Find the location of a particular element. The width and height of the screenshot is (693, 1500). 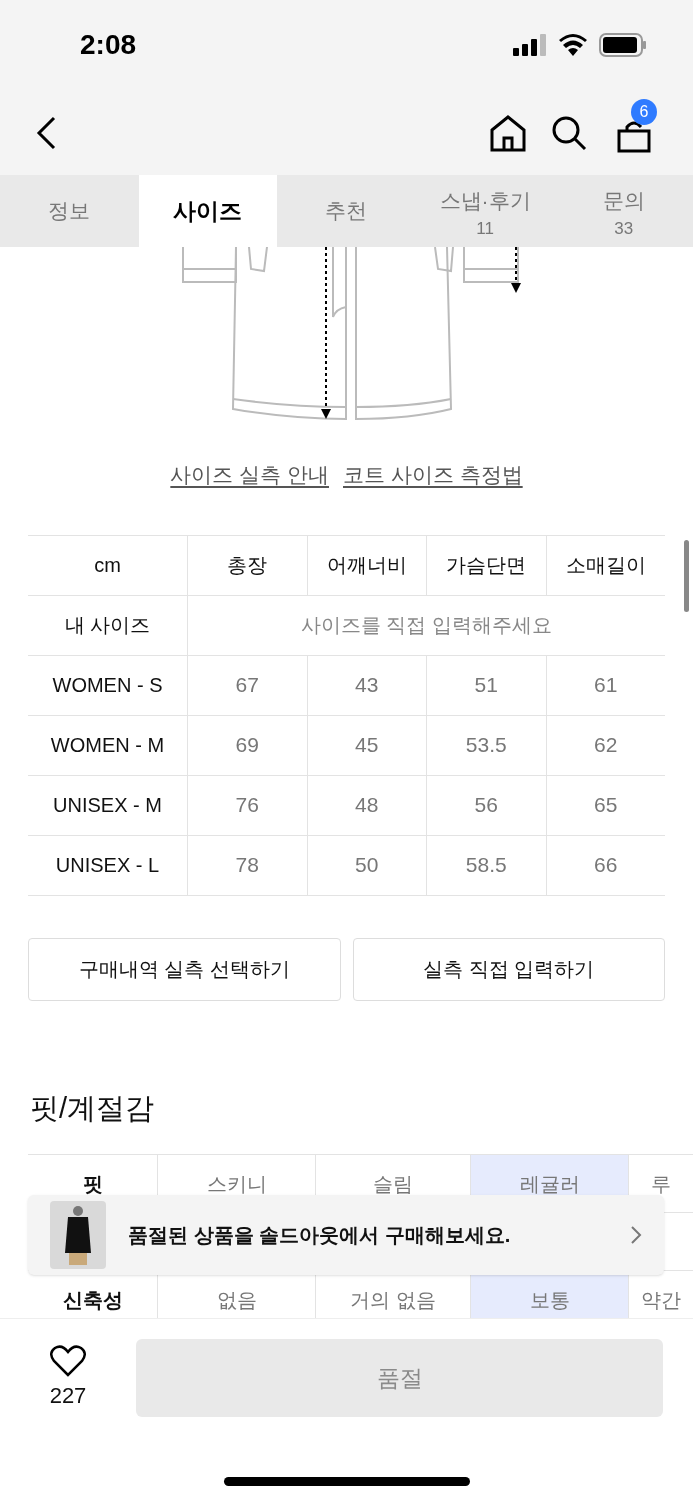

search-icon is located at coordinates (569, 132).